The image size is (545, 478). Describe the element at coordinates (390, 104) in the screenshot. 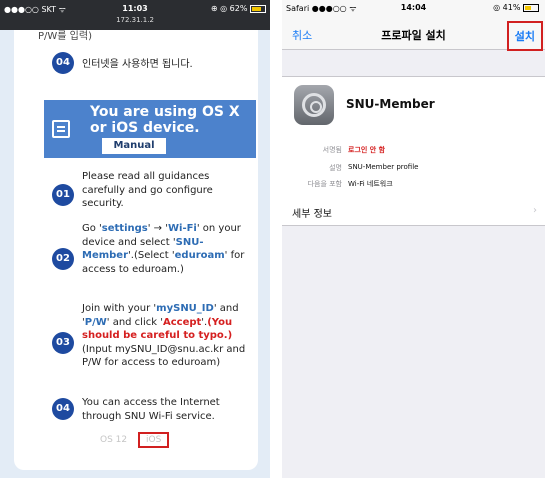

I see `profile-name: SNU-Member` at that location.